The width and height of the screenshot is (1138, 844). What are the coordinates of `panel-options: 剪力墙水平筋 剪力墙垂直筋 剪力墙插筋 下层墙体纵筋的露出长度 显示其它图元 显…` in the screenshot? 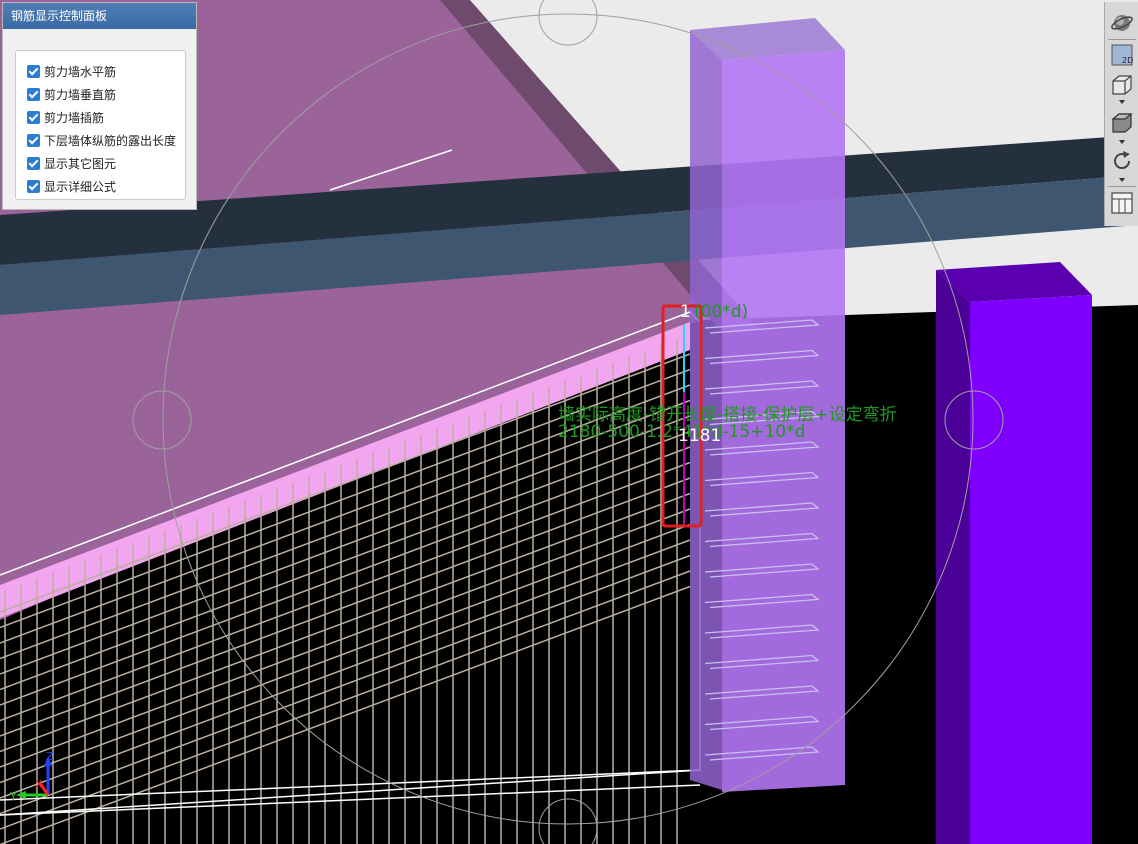 It's located at (100, 125).